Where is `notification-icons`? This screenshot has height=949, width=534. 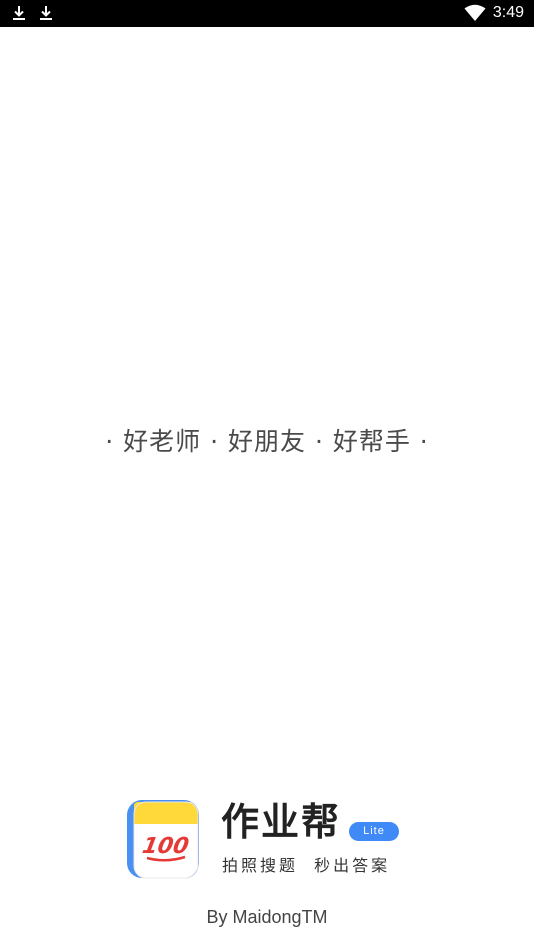 notification-icons is located at coordinates (32, 13).